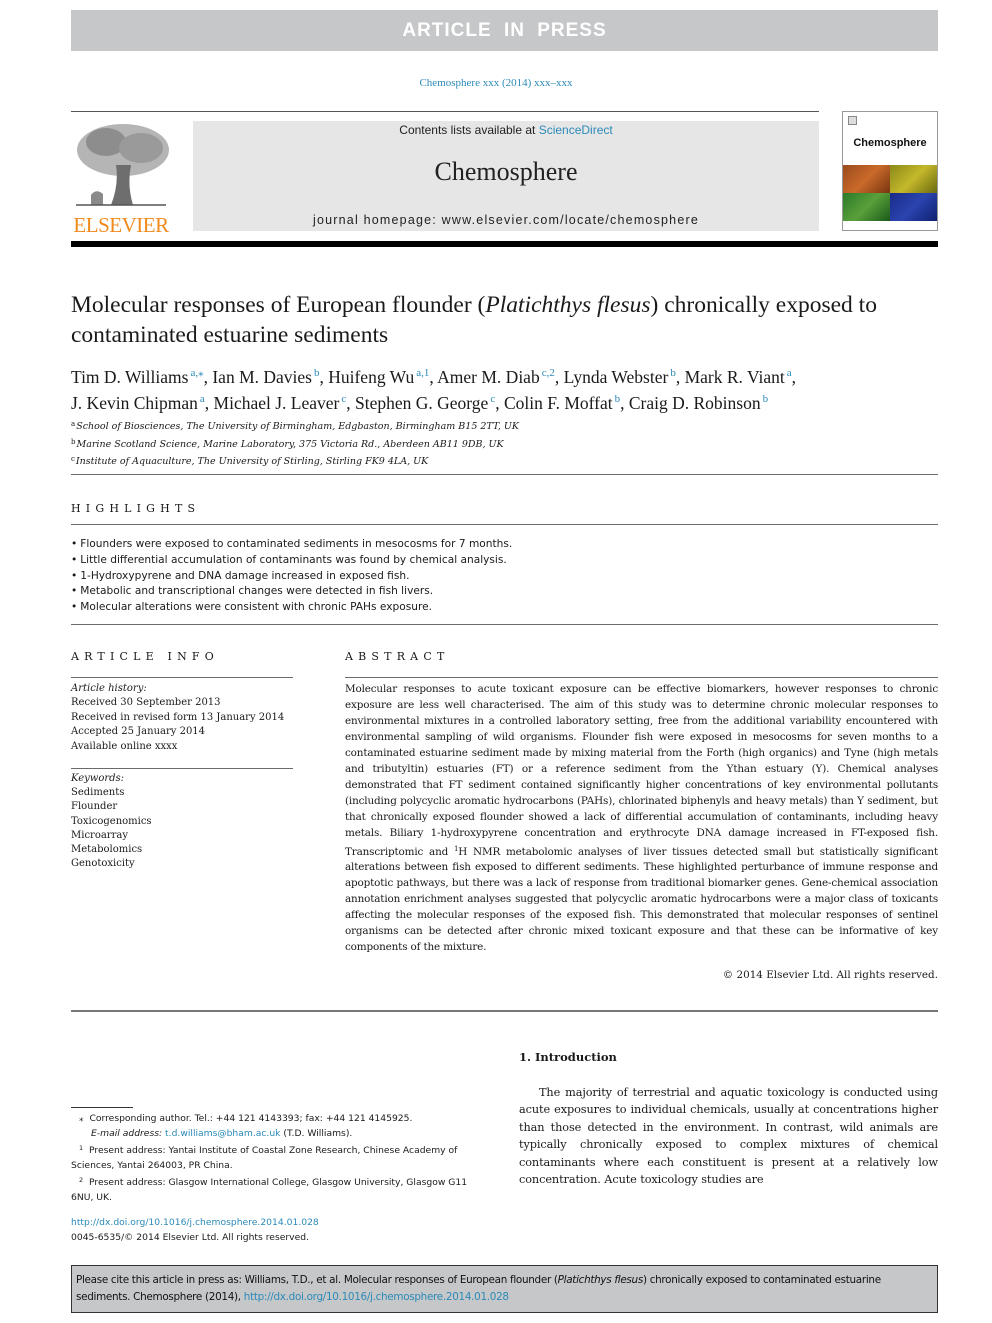 The image size is (992, 1323). I want to click on article-info-rule, so click(182, 677).